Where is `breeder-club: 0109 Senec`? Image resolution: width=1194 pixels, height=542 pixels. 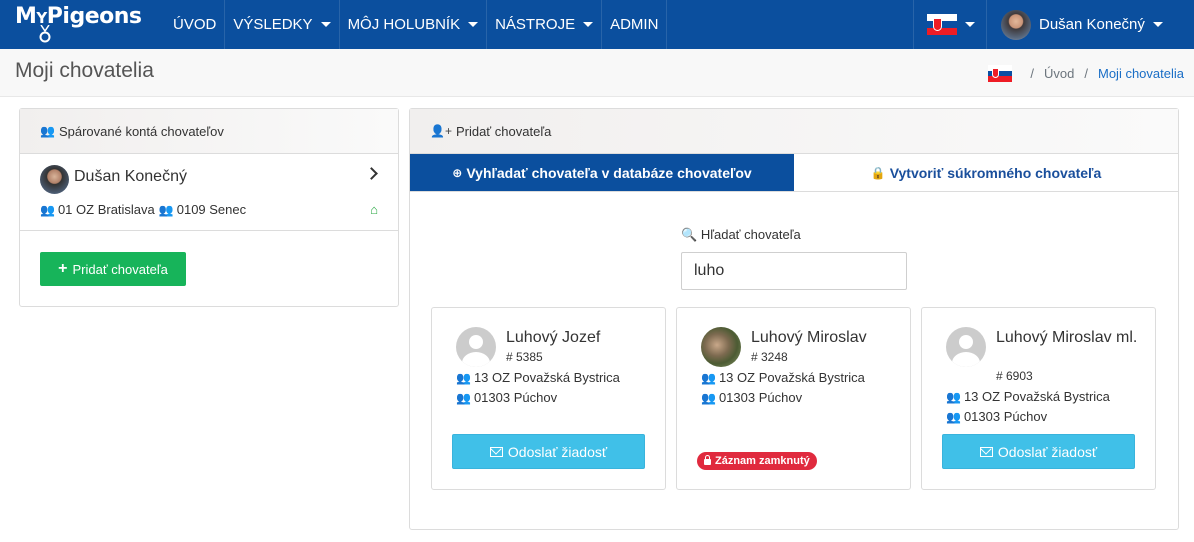 breeder-club: 0109 Senec is located at coordinates (211, 209).